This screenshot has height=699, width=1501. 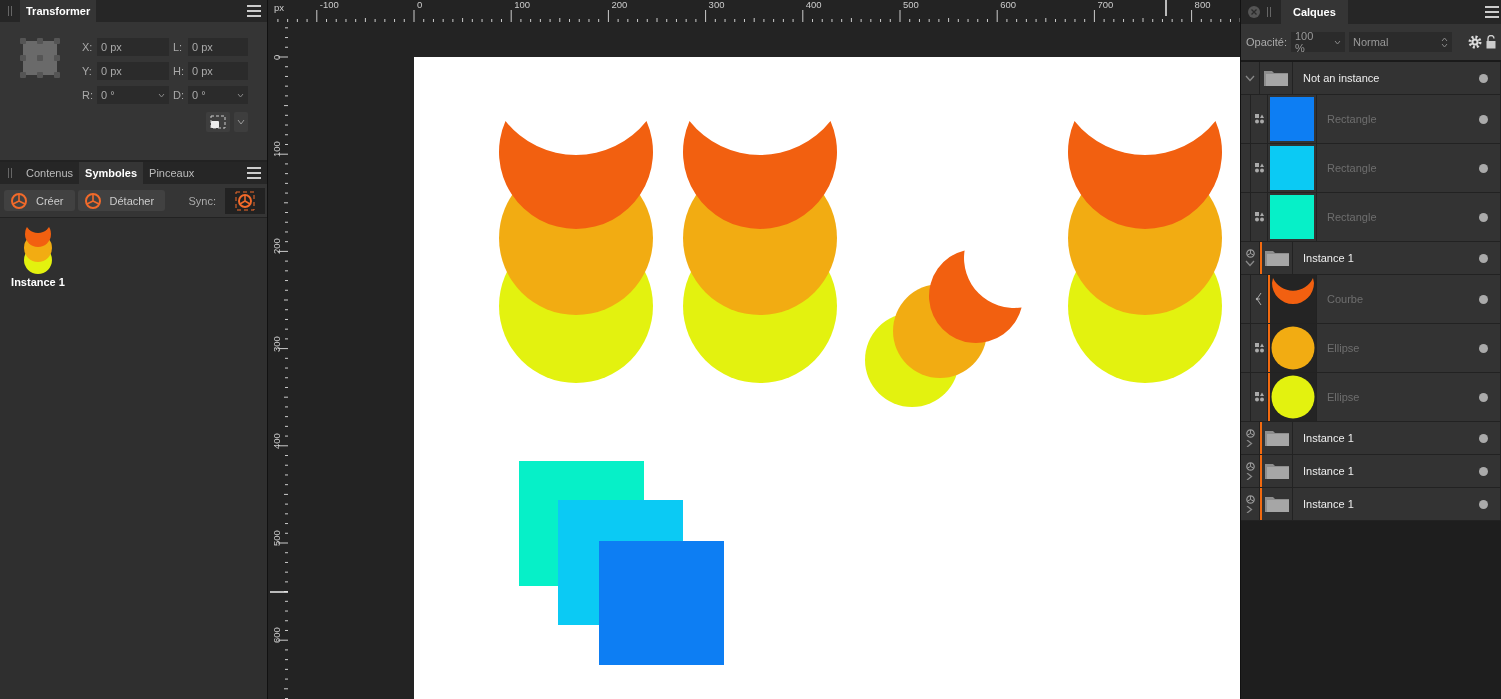 I want to click on field-label: H:, so click(x=178, y=71).